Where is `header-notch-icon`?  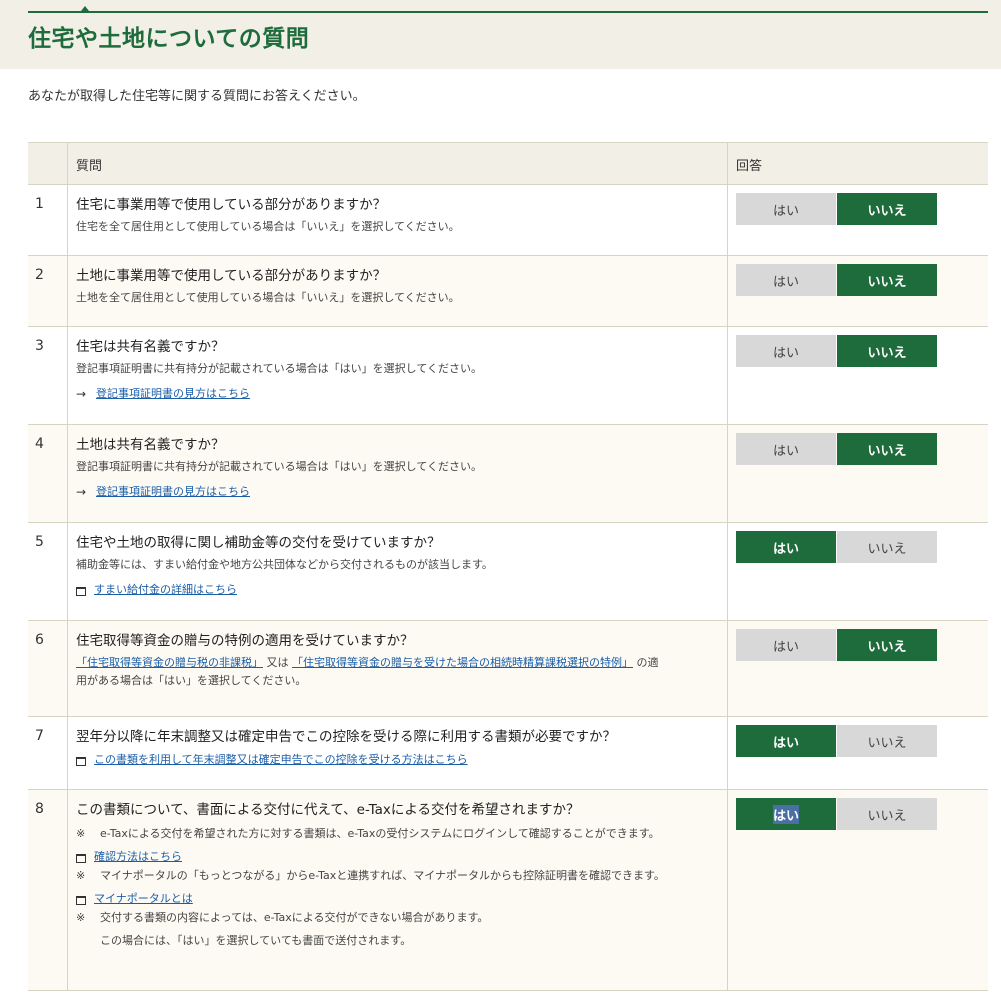
header-notch-icon is located at coordinates (85, 8).